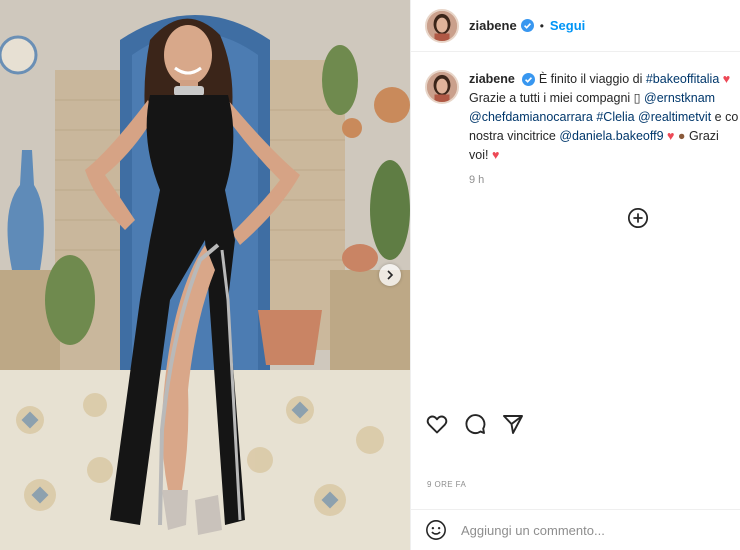 The image size is (740, 550). Describe the element at coordinates (567, 25) in the screenshot. I see `follow-button: Segui` at that location.